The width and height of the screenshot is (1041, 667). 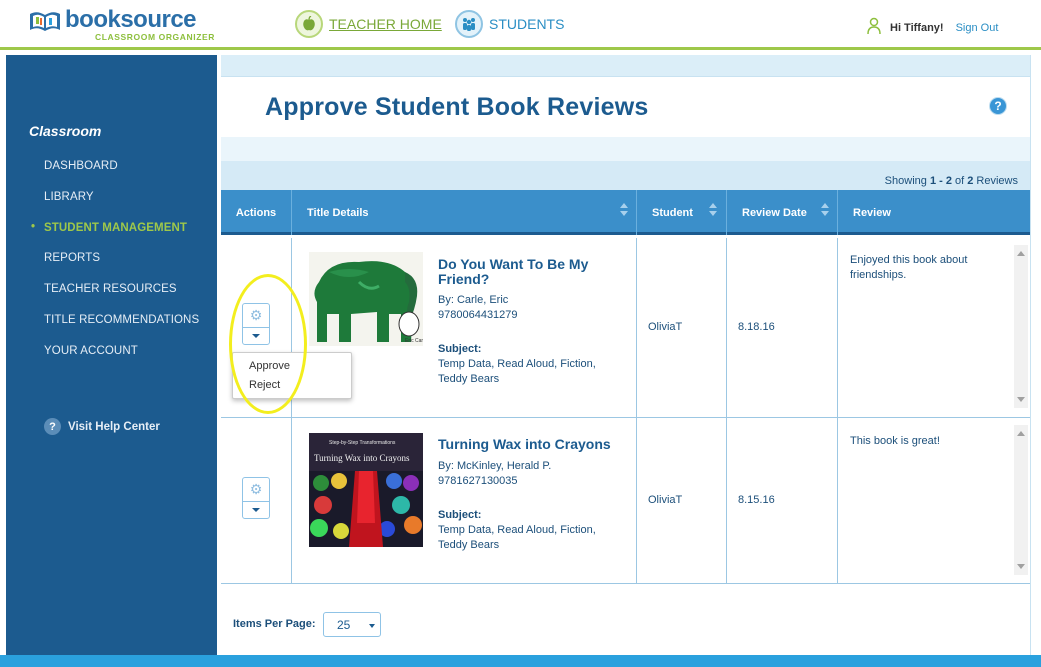 What do you see at coordinates (414, 341) in the screenshot?
I see `svg-text: Eric Carle` at bounding box center [414, 341].